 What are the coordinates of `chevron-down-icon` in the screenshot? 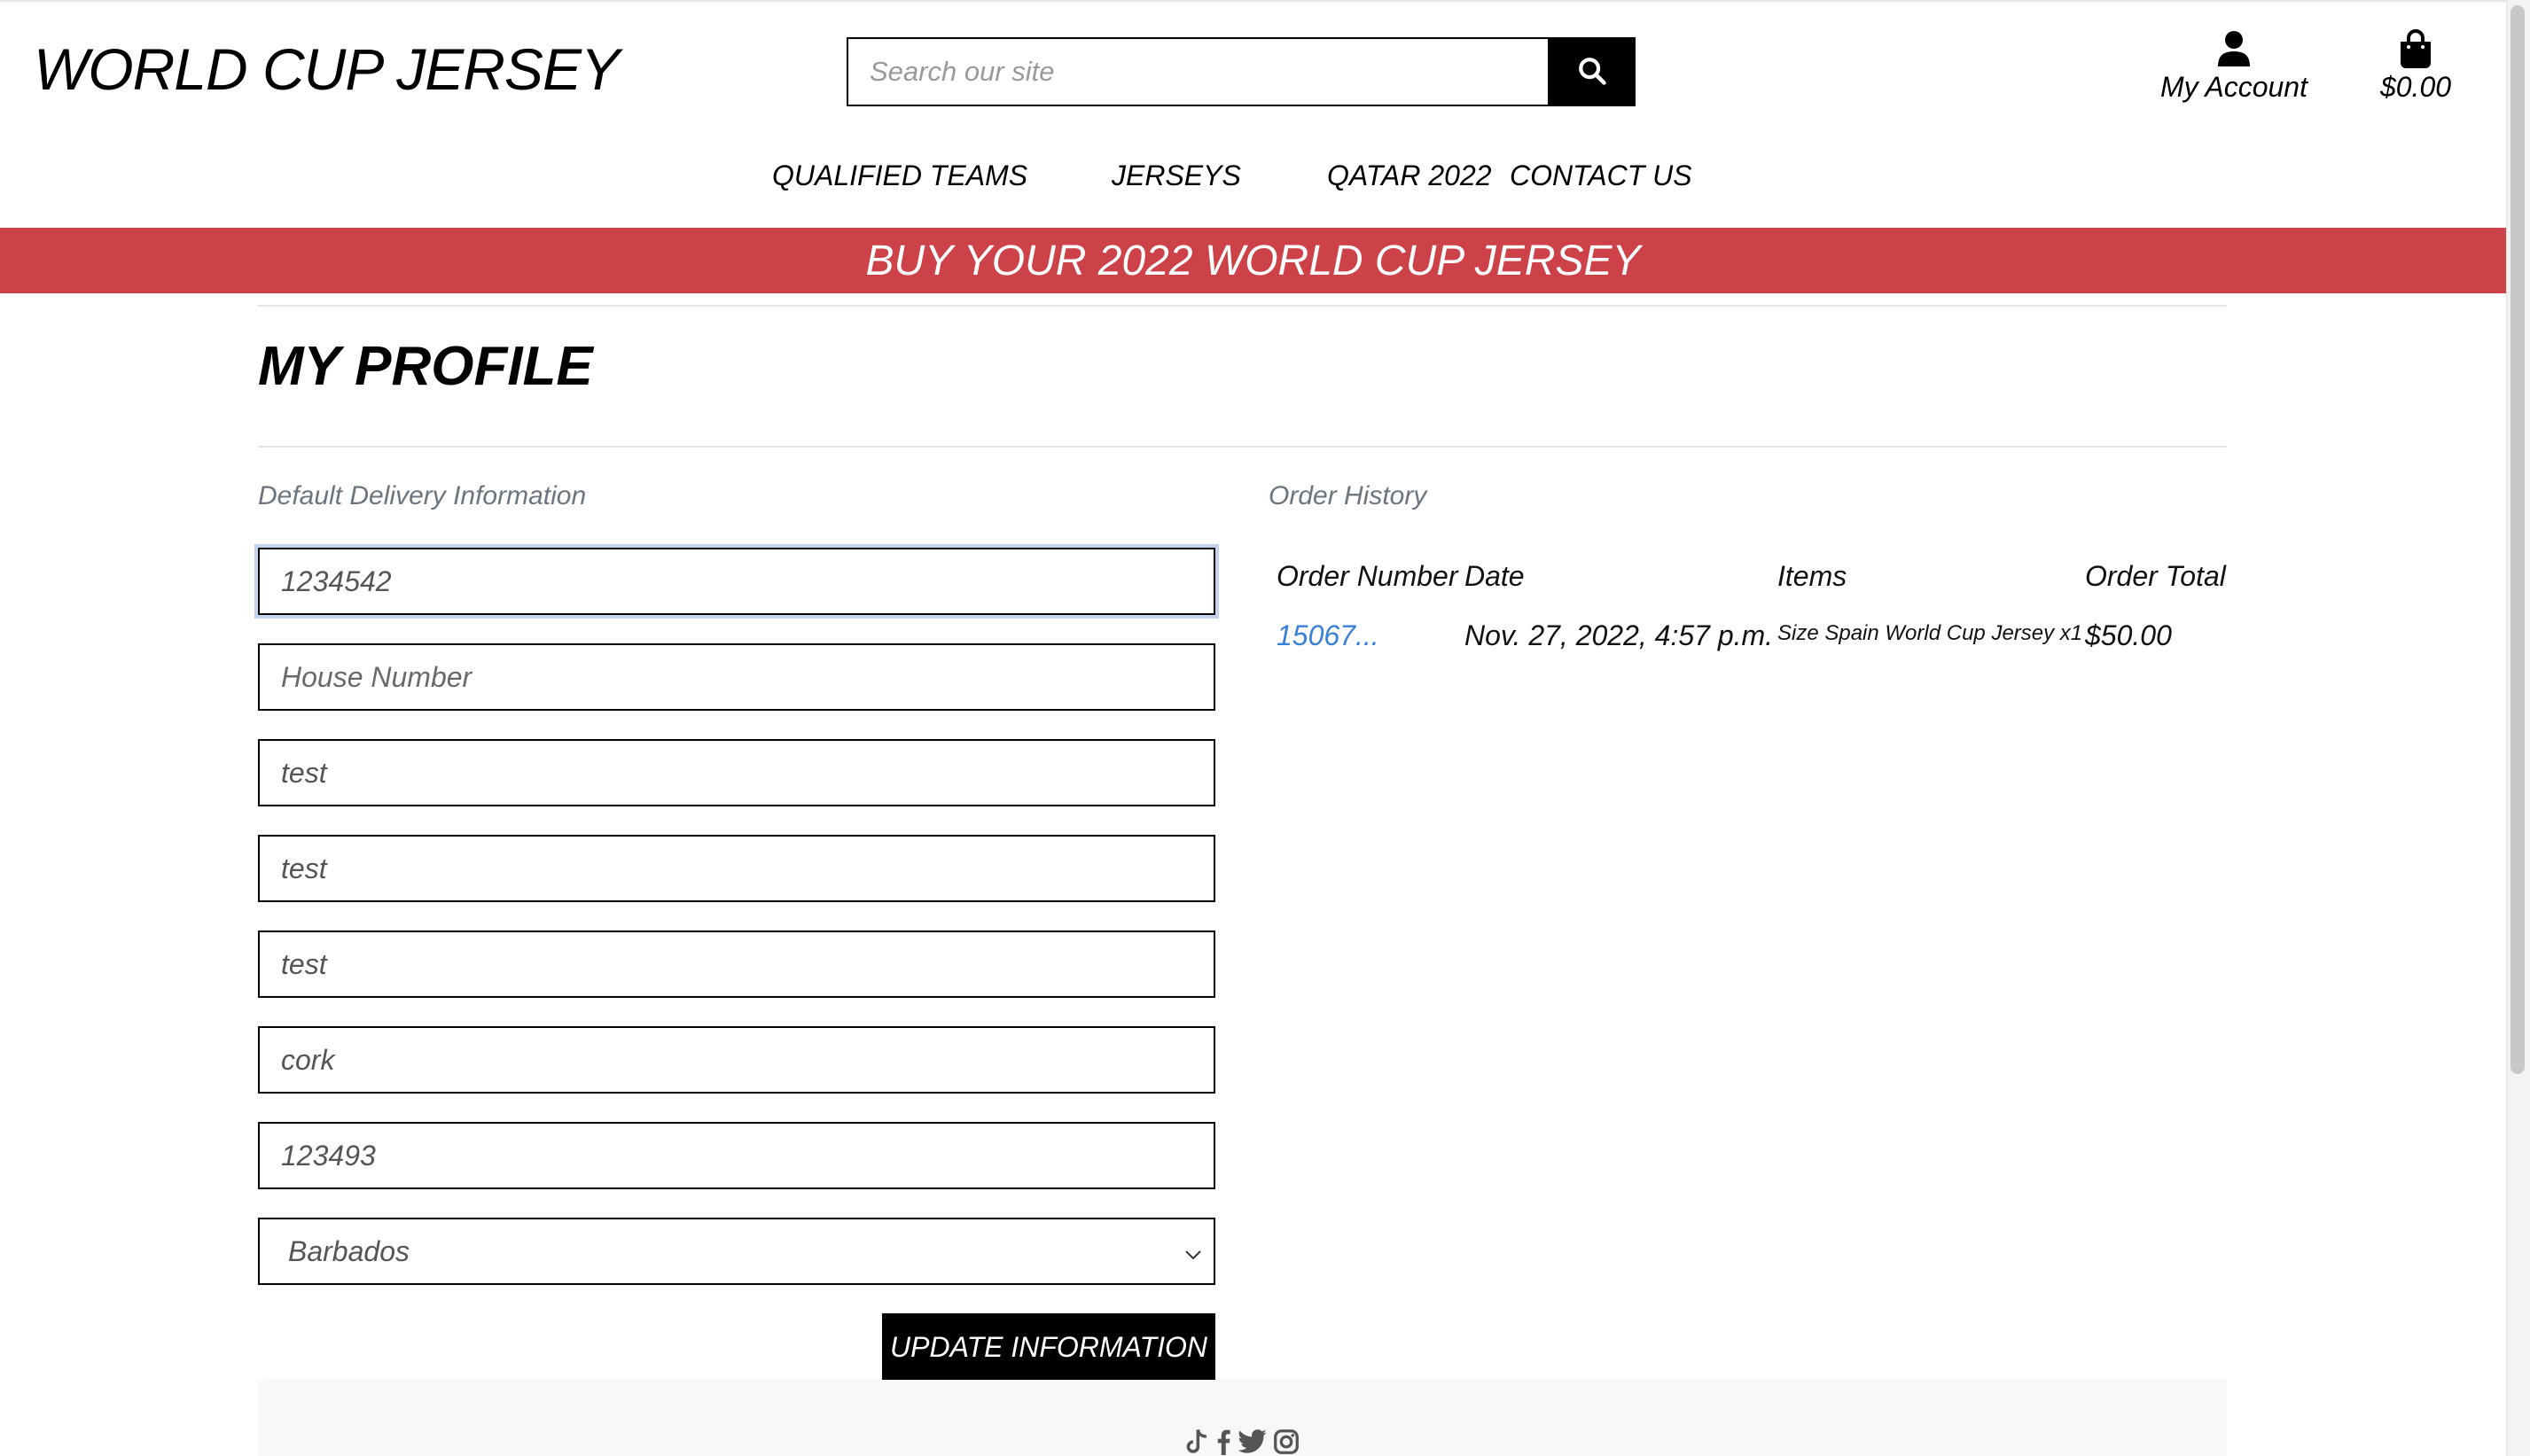 It's located at (1193, 1251).